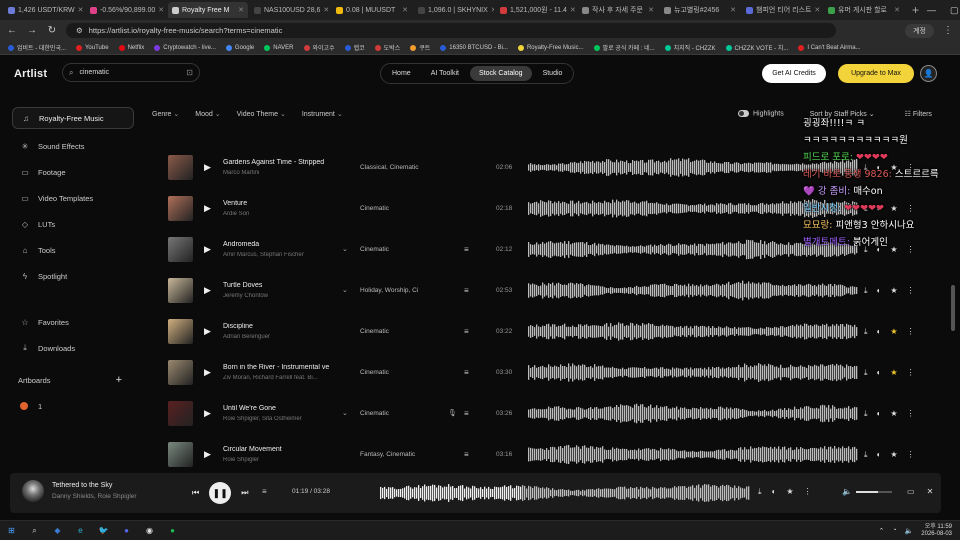  Describe the element at coordinates (345, 413) in the screenshot. I see `expand-versions-icon: ⌄` at that location.